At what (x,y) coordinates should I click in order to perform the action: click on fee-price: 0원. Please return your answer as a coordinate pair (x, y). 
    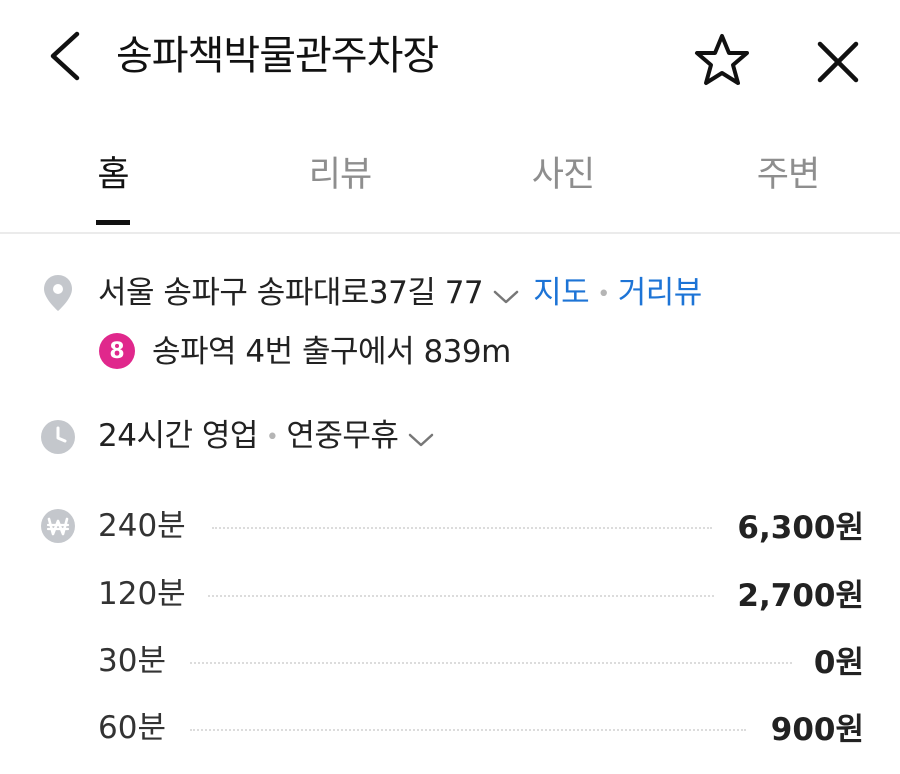
    Looking at the image, I should click on (838, 663).